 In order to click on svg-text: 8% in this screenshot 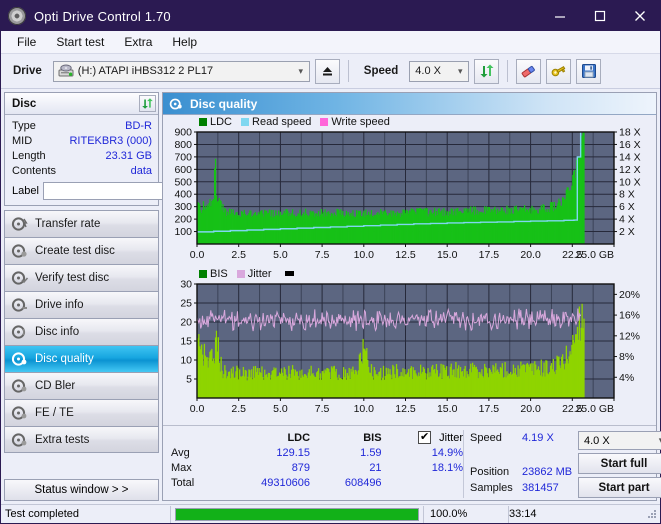, I will do `click(626, 357)`.